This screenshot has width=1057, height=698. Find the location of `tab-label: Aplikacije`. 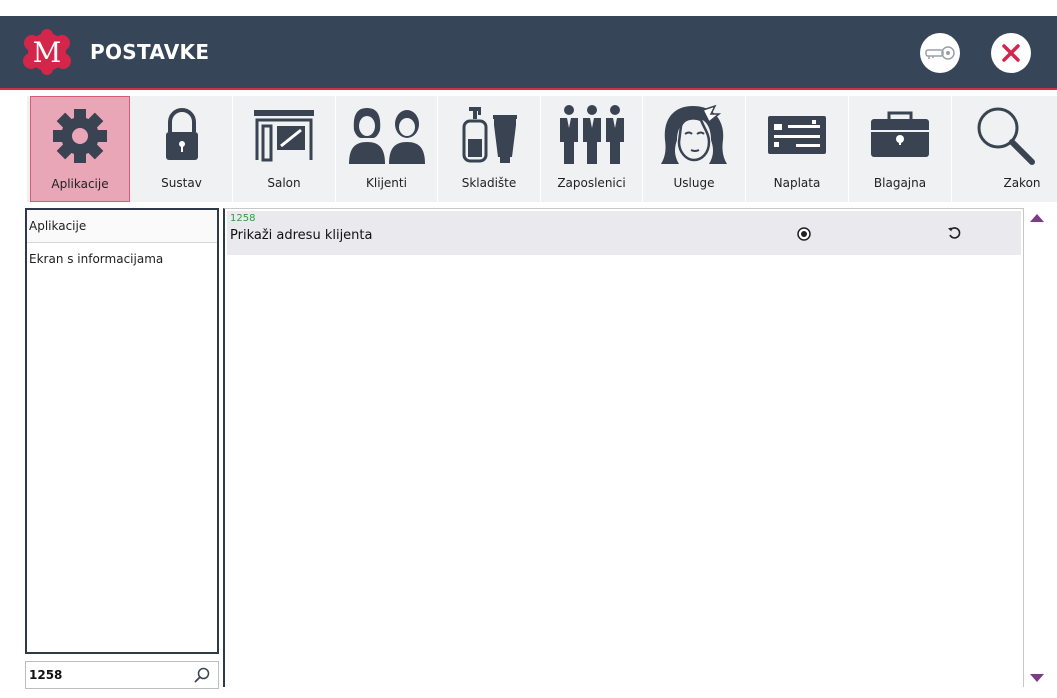

tab-label: Aplikacije is located at coordinates (80, 184).